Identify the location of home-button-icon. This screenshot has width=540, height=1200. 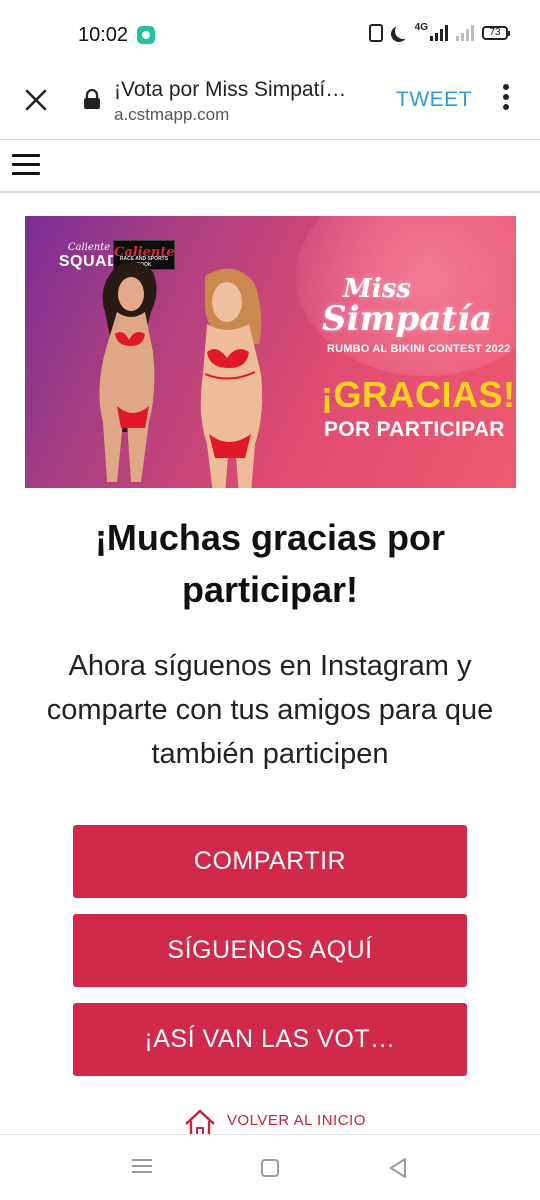
(270, 1168).